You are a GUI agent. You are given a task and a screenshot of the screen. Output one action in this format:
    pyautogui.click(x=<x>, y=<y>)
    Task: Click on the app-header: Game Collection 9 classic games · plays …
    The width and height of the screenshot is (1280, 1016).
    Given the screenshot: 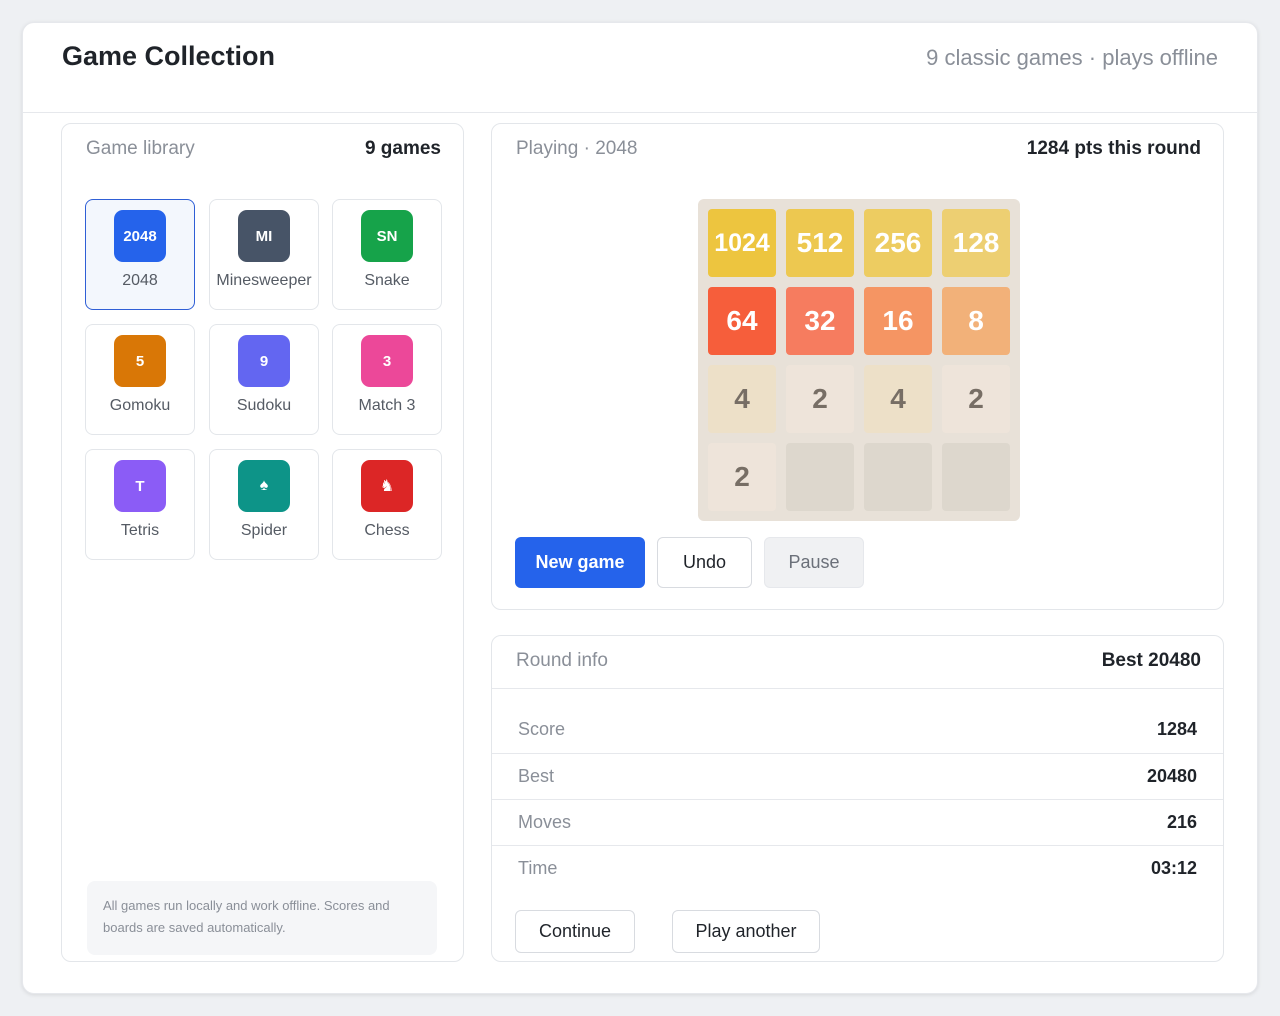 What is the action you would take?
    pyautogui.click(x=640, y=68)
    